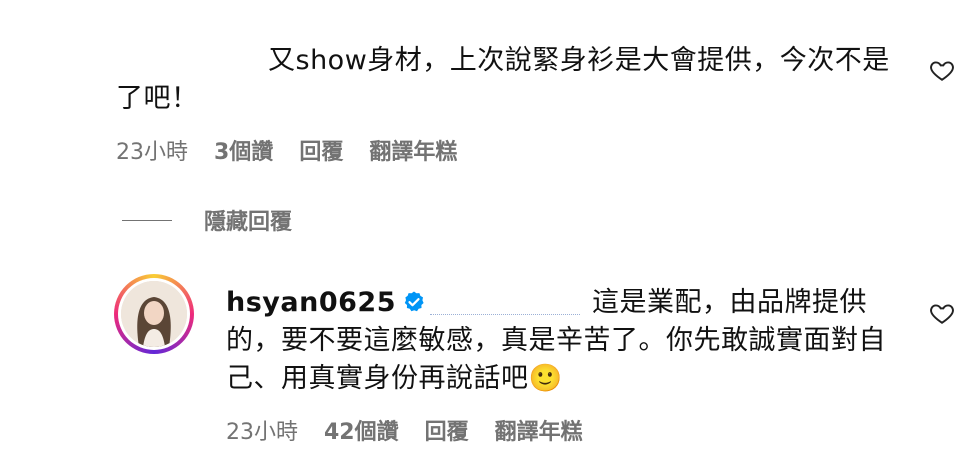  I want to click on comment-1-meta: 23小時 3個讚 回覆 翻譯年糕, so click(299, 150).